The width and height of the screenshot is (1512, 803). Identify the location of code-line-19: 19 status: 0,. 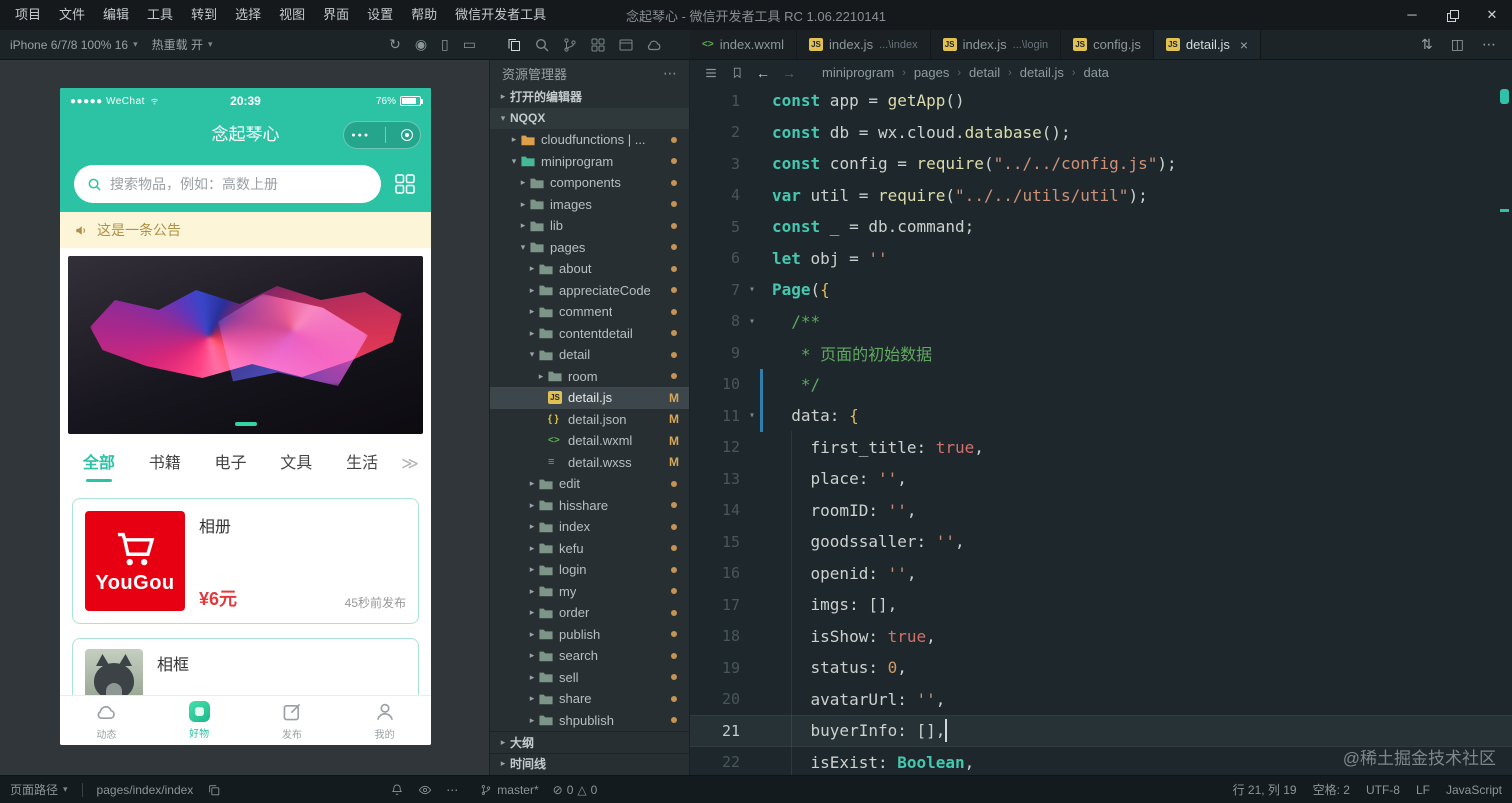
(1101, 668).